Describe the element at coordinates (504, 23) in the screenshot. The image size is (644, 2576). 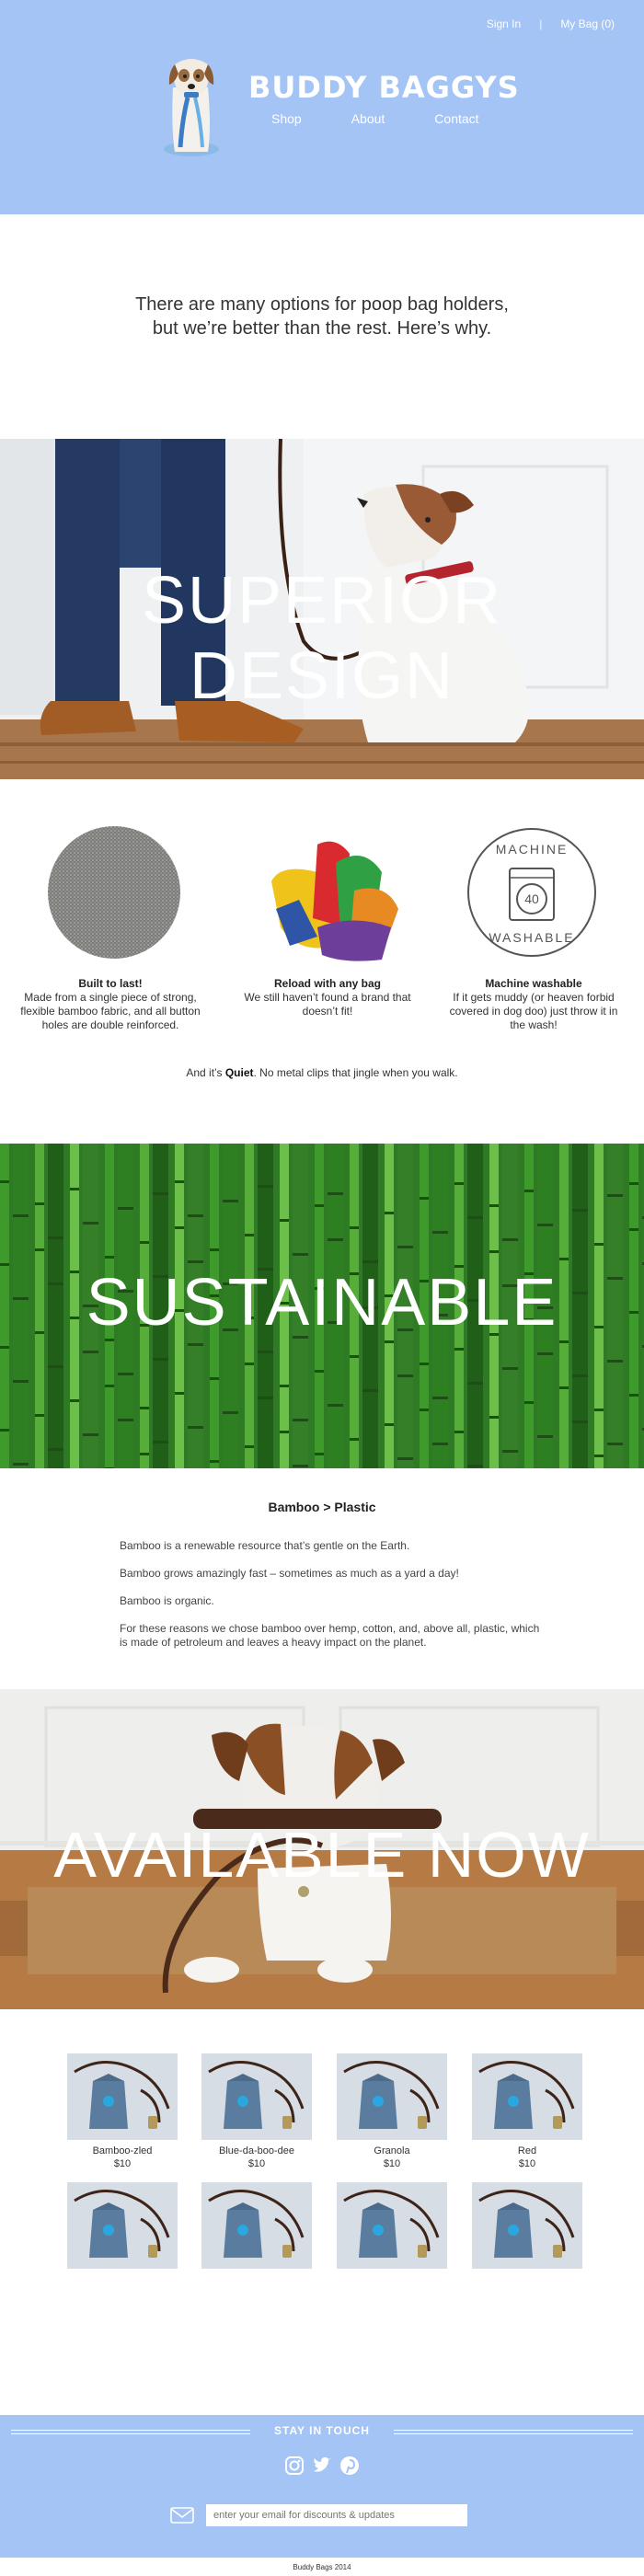
I see `sign-in-link: Sign In` at that location.